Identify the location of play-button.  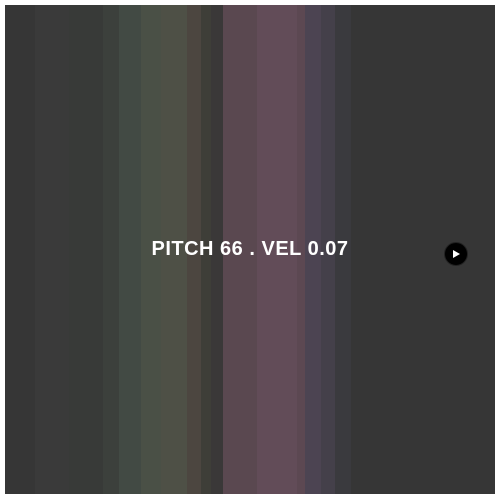
(456, 254).